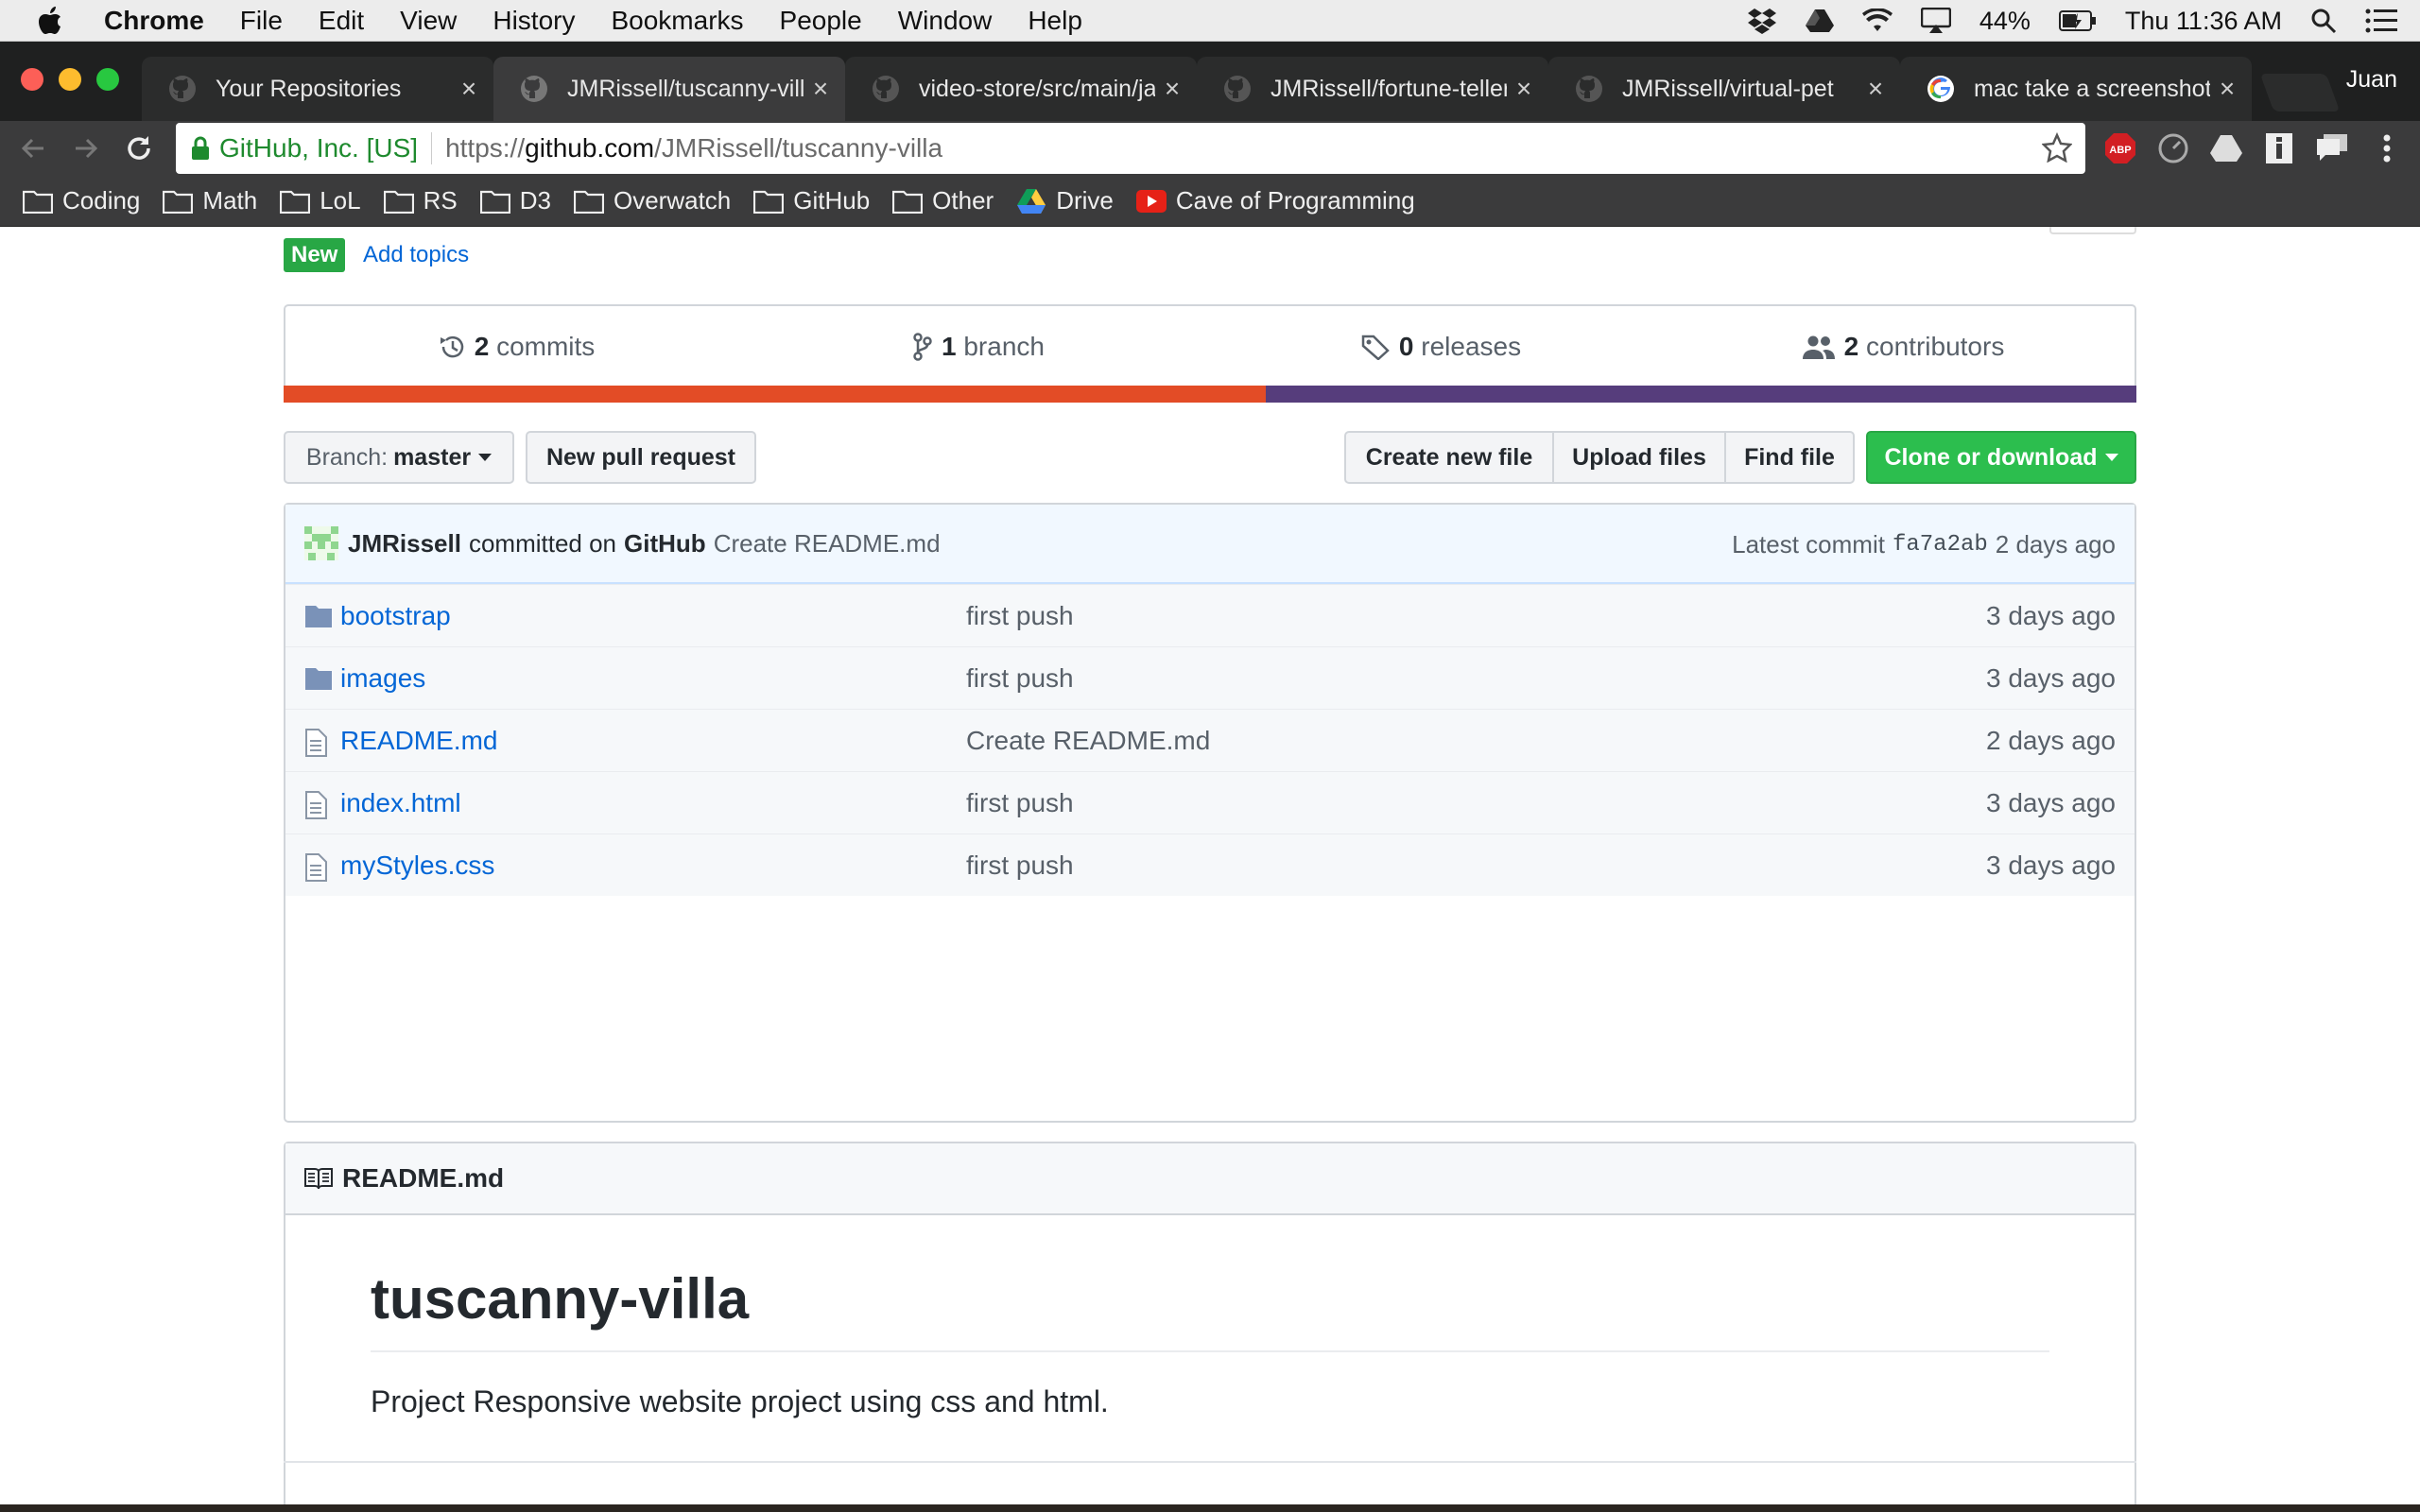 Image resolution: width=2420 pixels, height=1512 pixels. I want to click on create-new-file-button: Create new file, so click(1449, 457).